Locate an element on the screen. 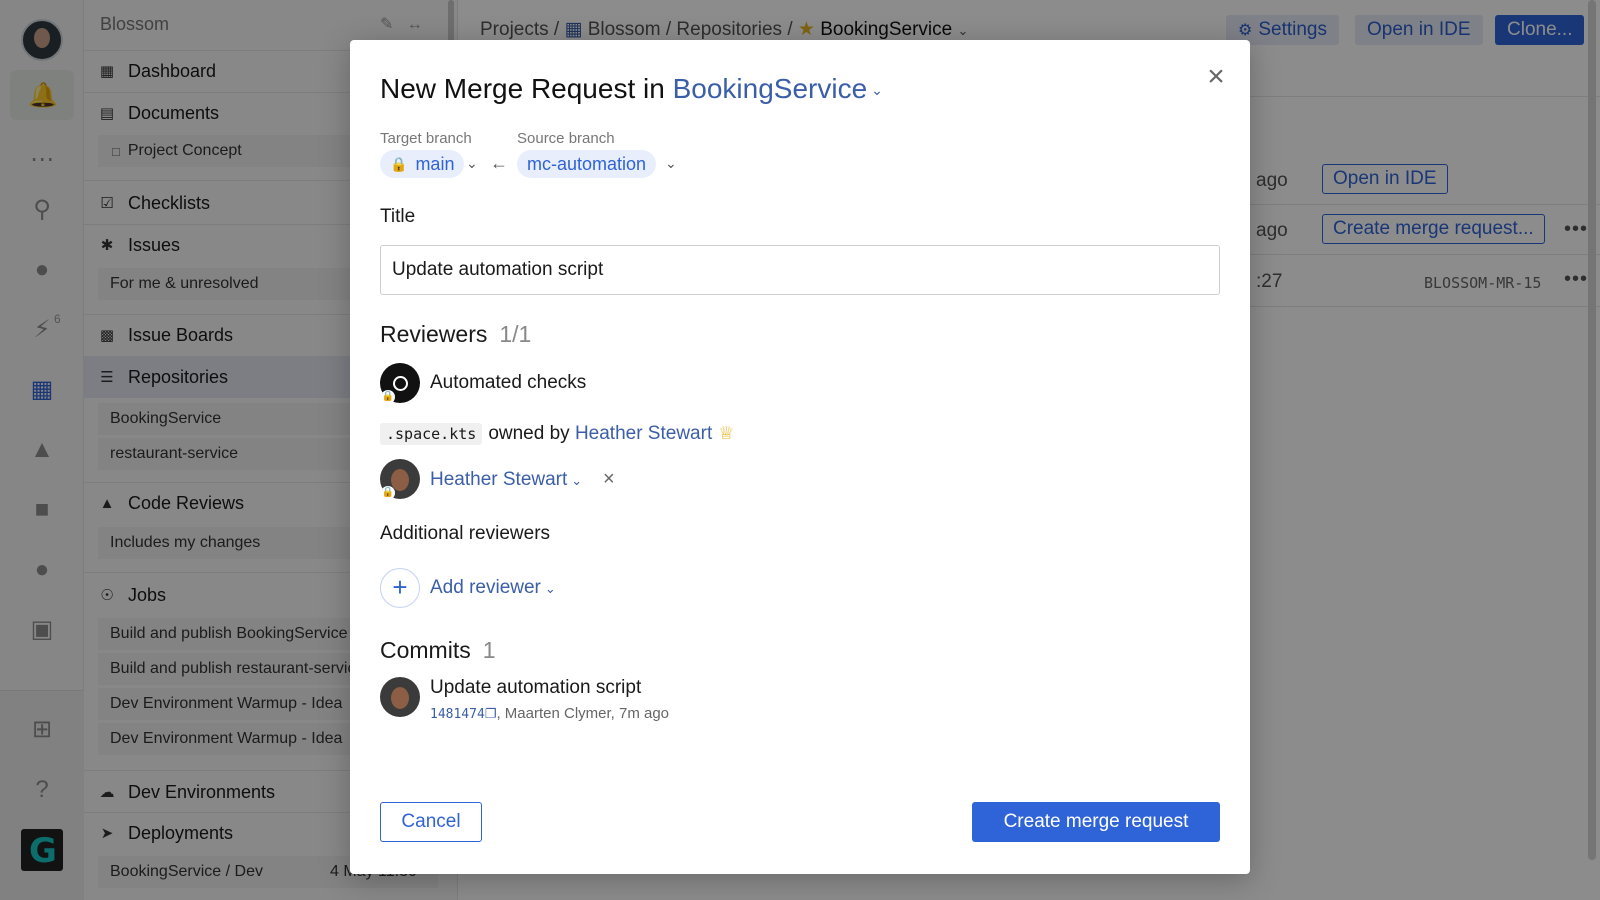 This screenshot has width=1600, height=900. target-branch-pill: 🔒 main is located at coordinates (422, 164).